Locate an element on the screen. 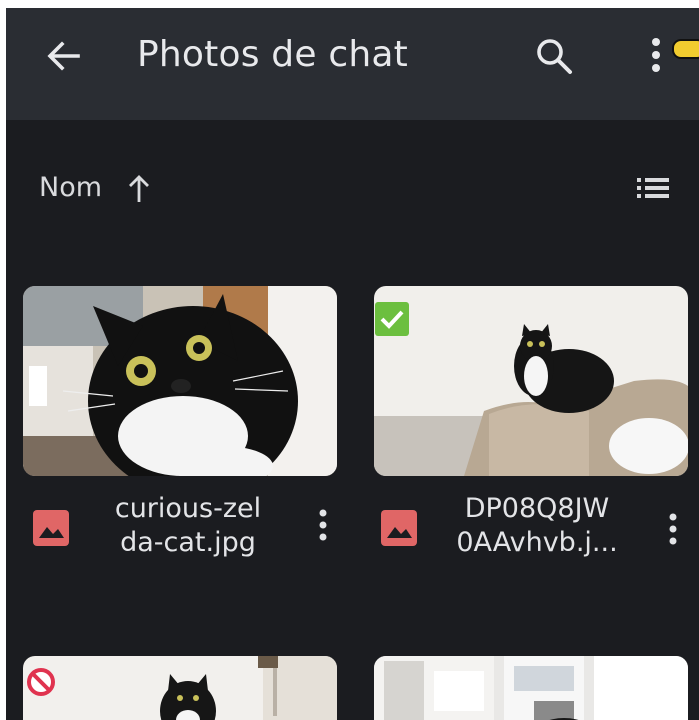 This screenshot has width=699, height=720. checkmark-icon is located at coordinates (392, 319).